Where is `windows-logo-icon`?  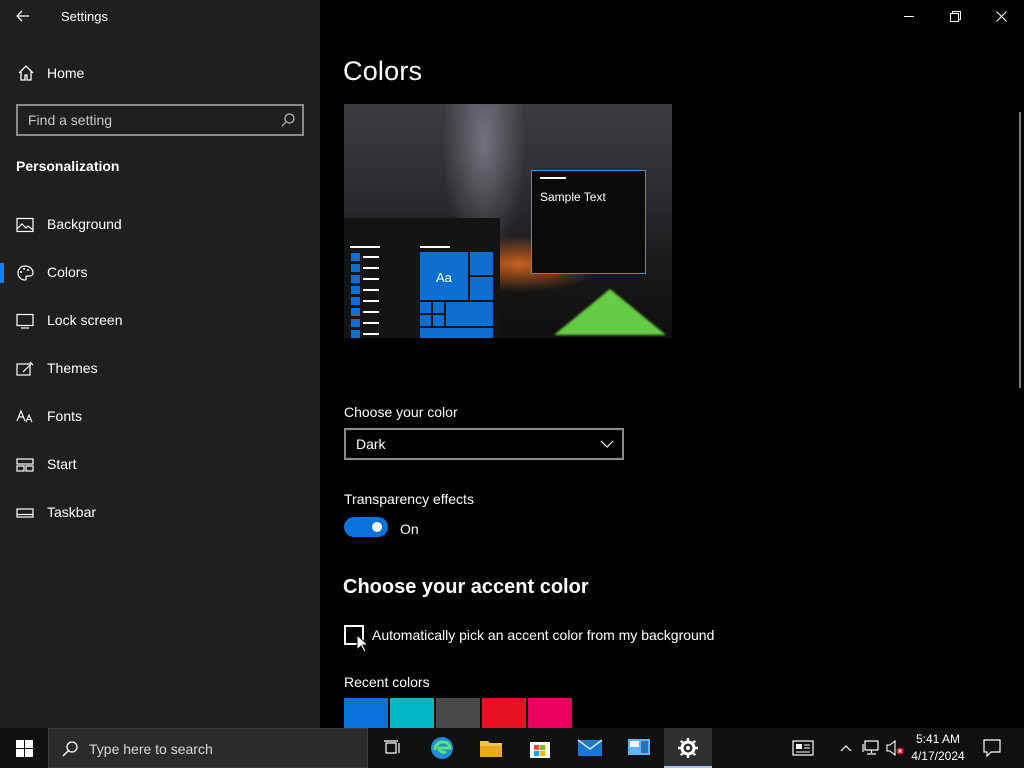
windows-logo-icon is located at coordinates (24, 748).